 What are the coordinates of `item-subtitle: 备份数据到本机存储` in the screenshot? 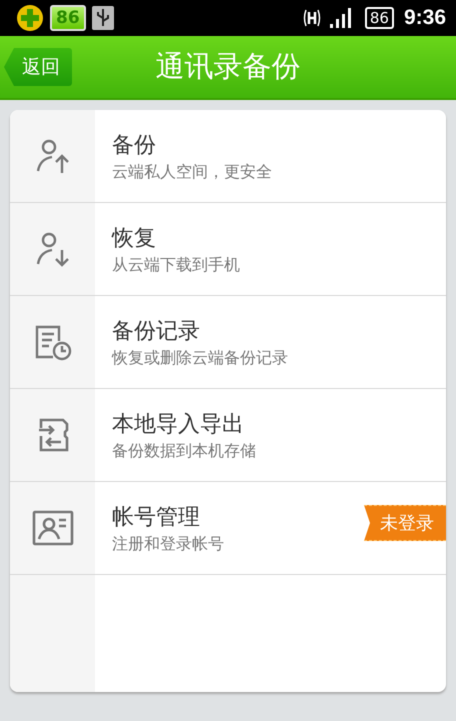 It's located at (184, 451).